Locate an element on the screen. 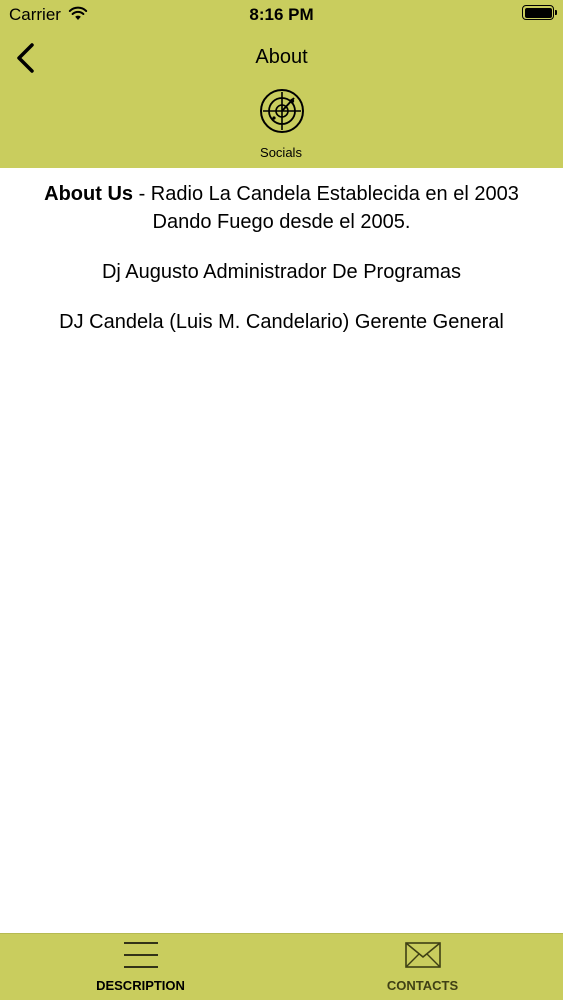 The height and width of the screenshot is (1001, 563). tab-contacts-label: CONTACTS is located at coordinates (422, 985).